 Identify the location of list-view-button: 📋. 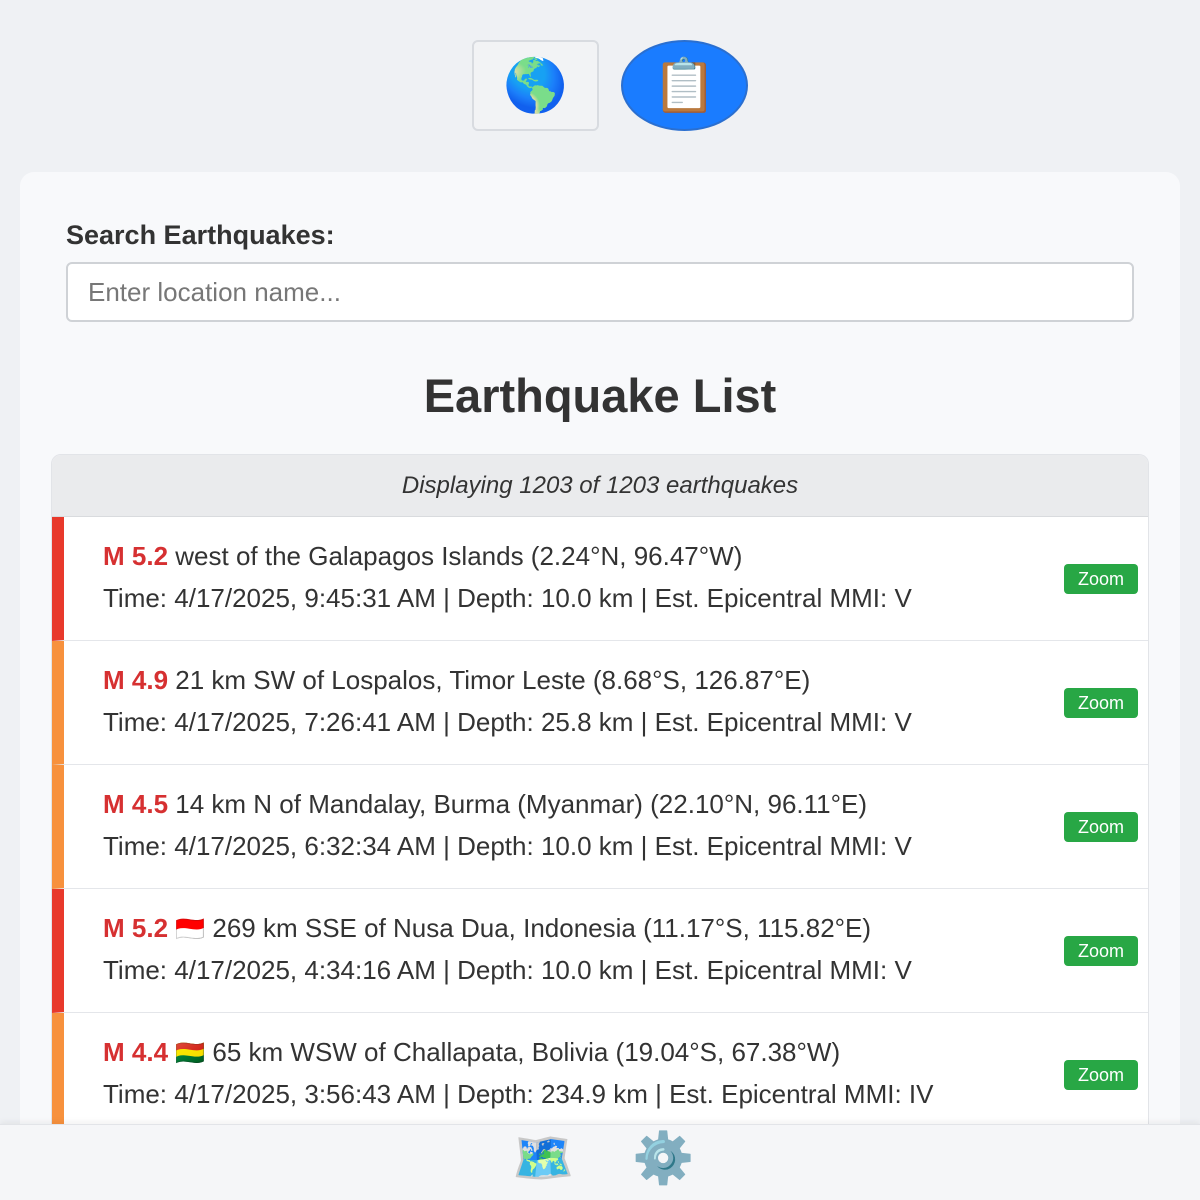
(684, 85).